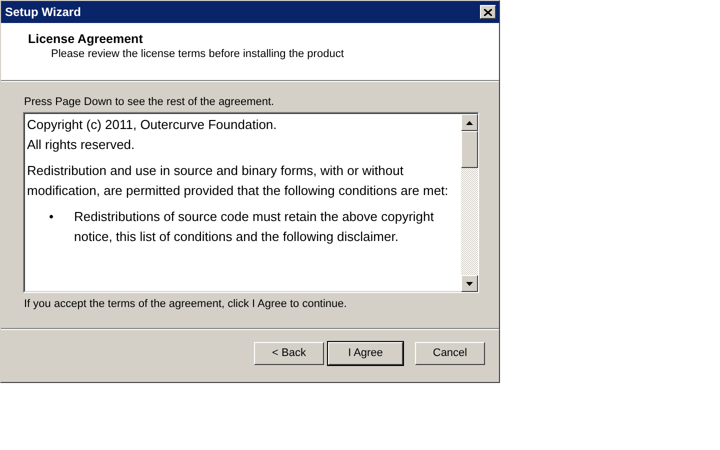 The image size is (720, 450). What do you see at coordinates (289, 353) in the screenshot?
I see `wizard-button: < Back` at bounding box center [289, 353].